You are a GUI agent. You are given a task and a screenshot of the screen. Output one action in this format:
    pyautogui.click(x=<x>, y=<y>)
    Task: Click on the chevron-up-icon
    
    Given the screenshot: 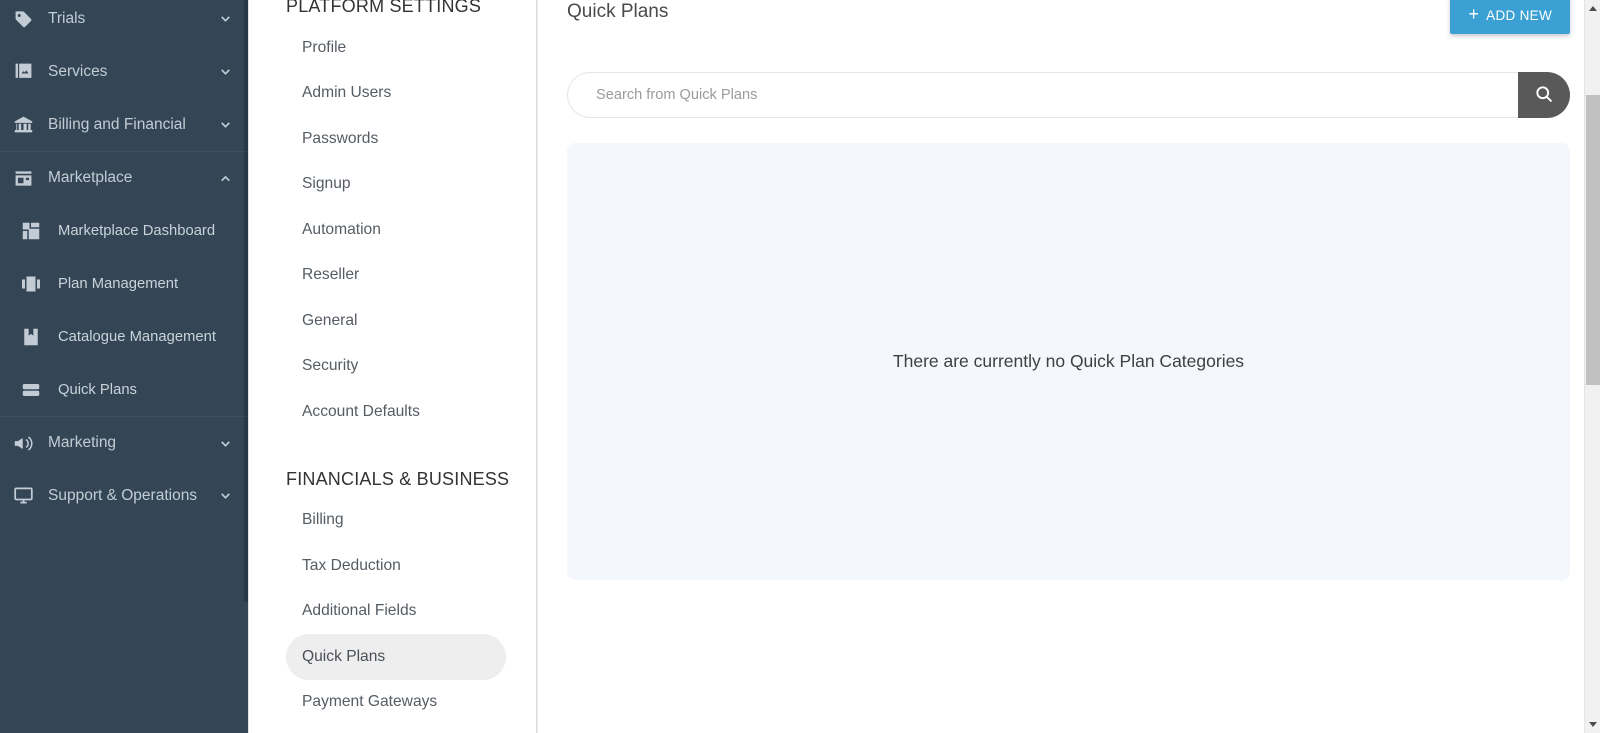 What is the action you would take?
    pyautogui.click(x=225, y=178)
    